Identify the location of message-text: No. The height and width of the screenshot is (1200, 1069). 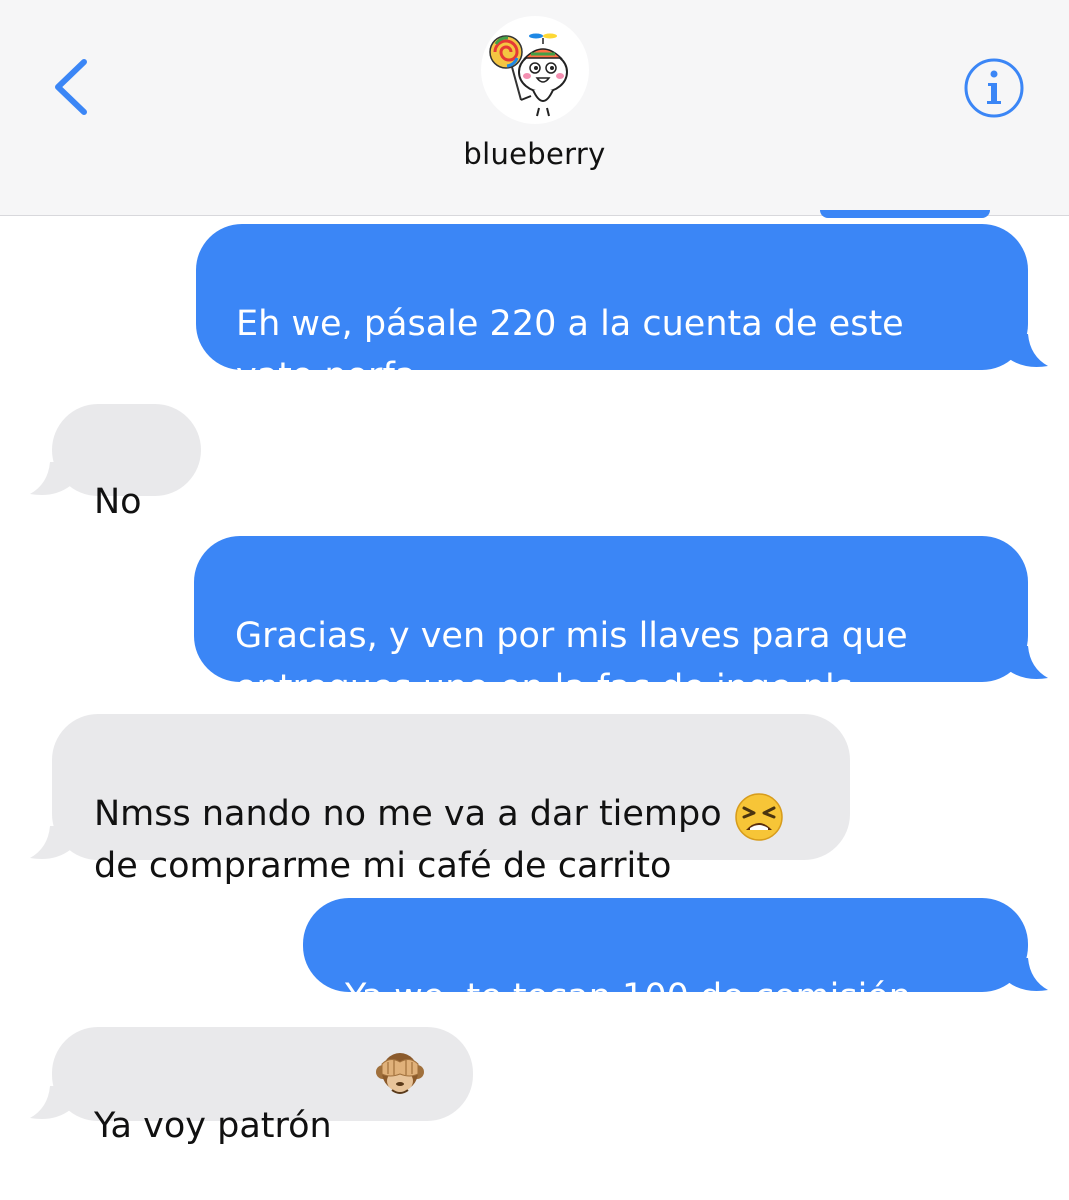
(118, 502).